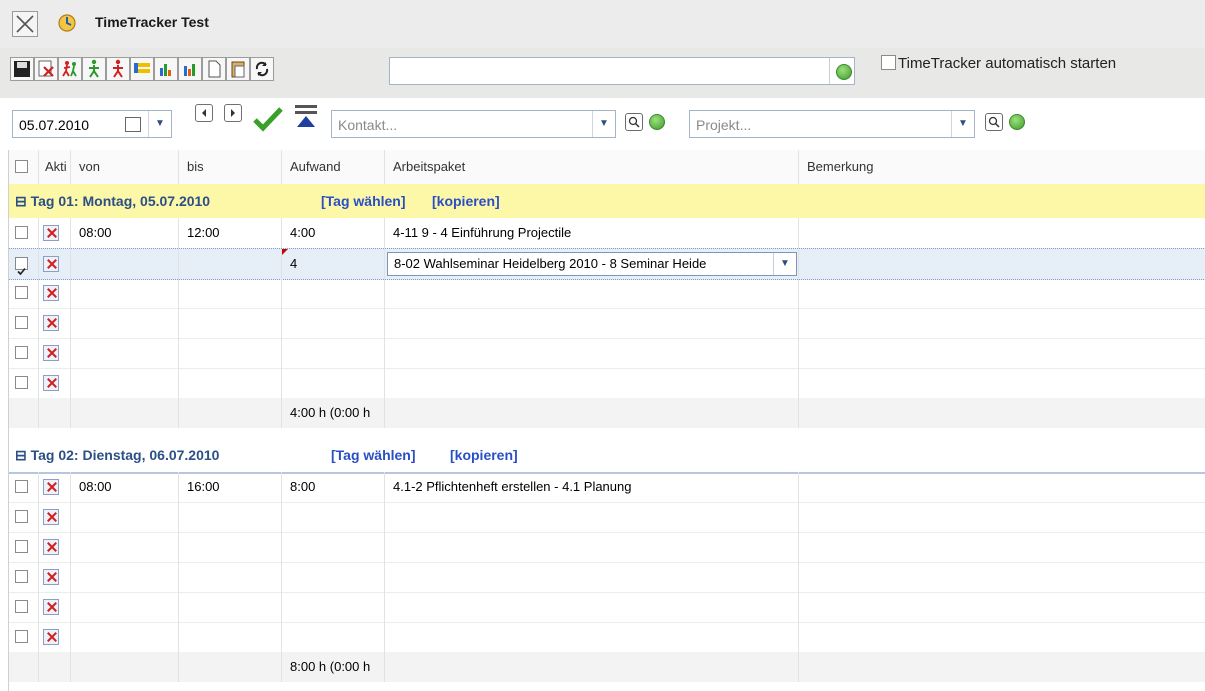  I want to click on group-label: ⊟ Tag 01: Montag, 05.07.2010, so click(112, 201).